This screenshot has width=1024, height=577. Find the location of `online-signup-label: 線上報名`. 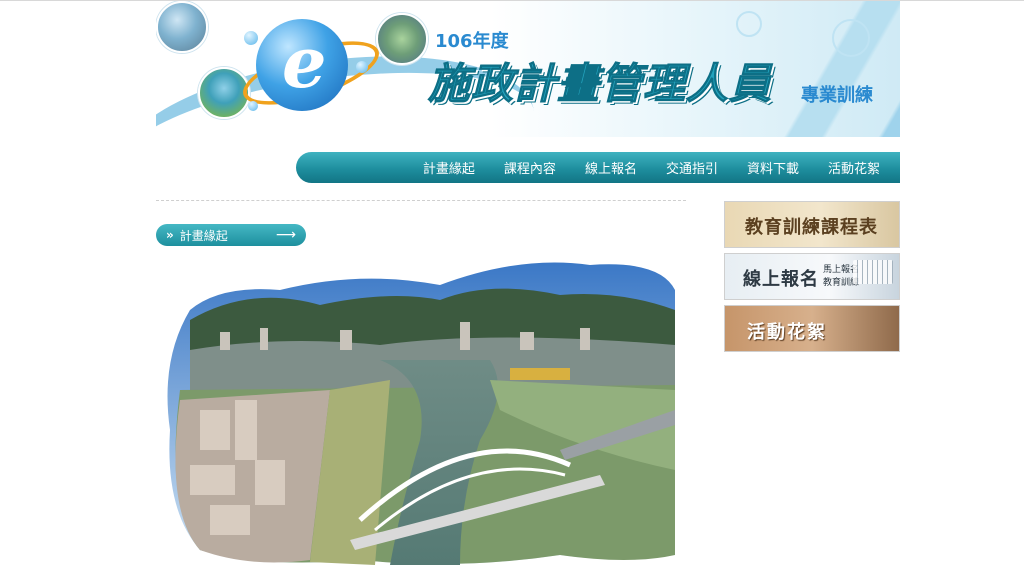

online-signup-label: 線上報名 is located at coordinates (781, 279).